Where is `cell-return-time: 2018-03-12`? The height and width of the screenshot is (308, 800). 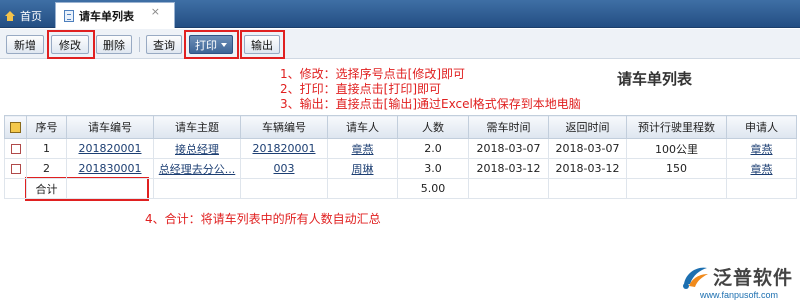 cell-return-time: 2018-03-12 is located at coordinates (587, 168).